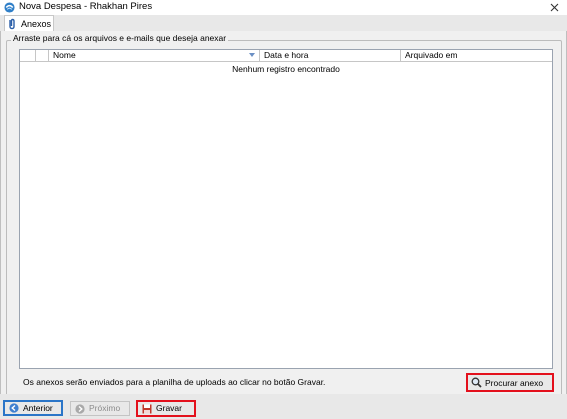 The width and height of the screenshot is (567, 419). What do you see at coordinates (12, 23) in the screenshot?
I see `paperclip-icon` at bounding box center [12, 23].